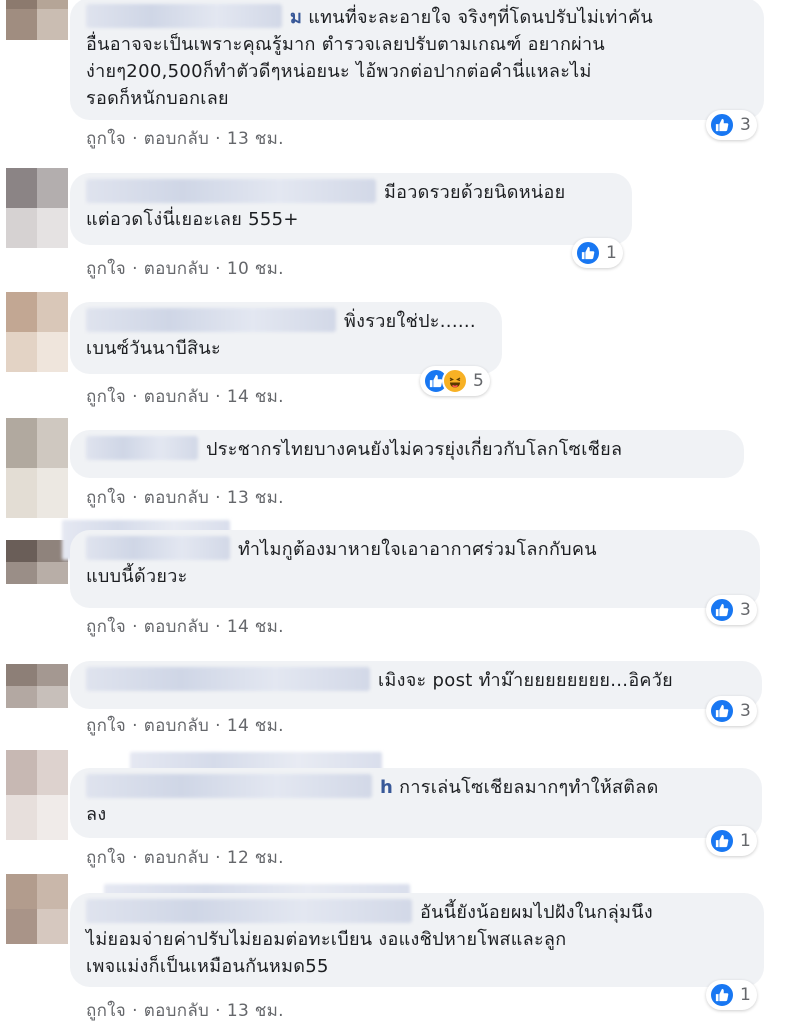  I want to click on haha-reaction-icon, so click(455, 381).